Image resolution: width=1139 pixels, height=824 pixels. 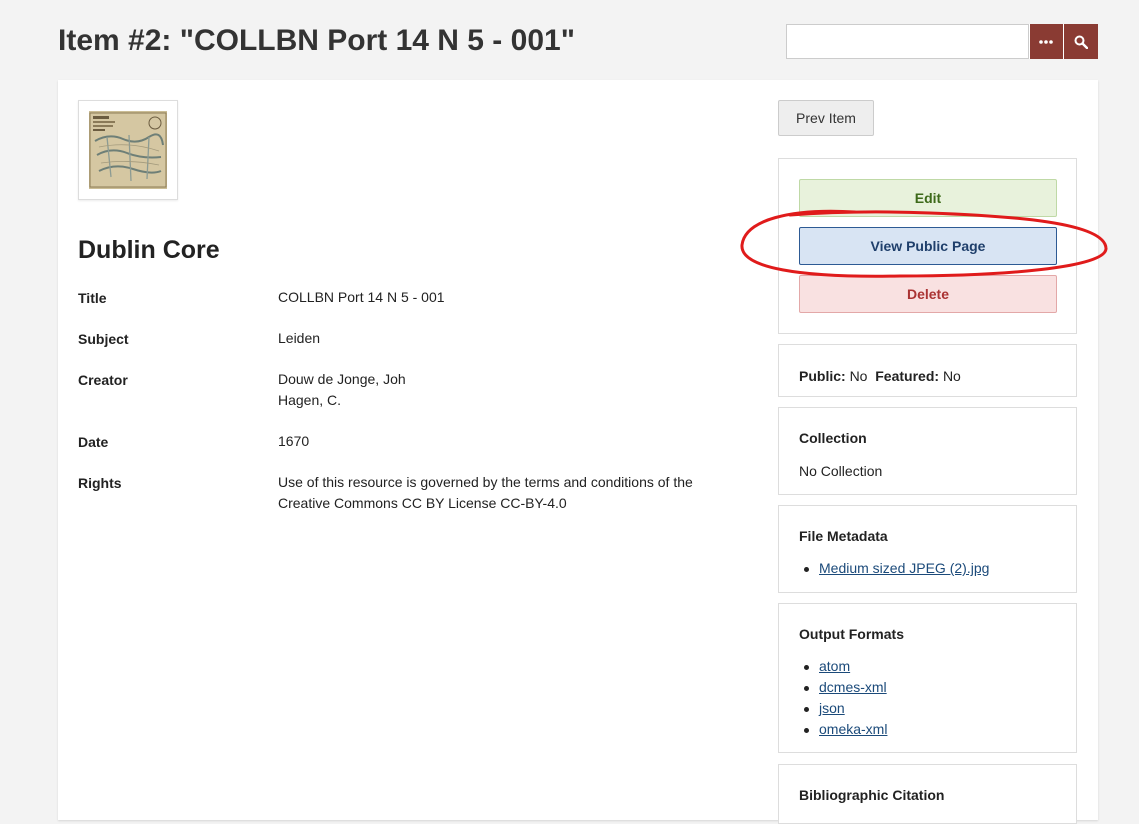 What do you see at coordinates (927, 451) in the screenshot?
I see `collection-panel: Collection No Collection` at bounding box center [927, 451].